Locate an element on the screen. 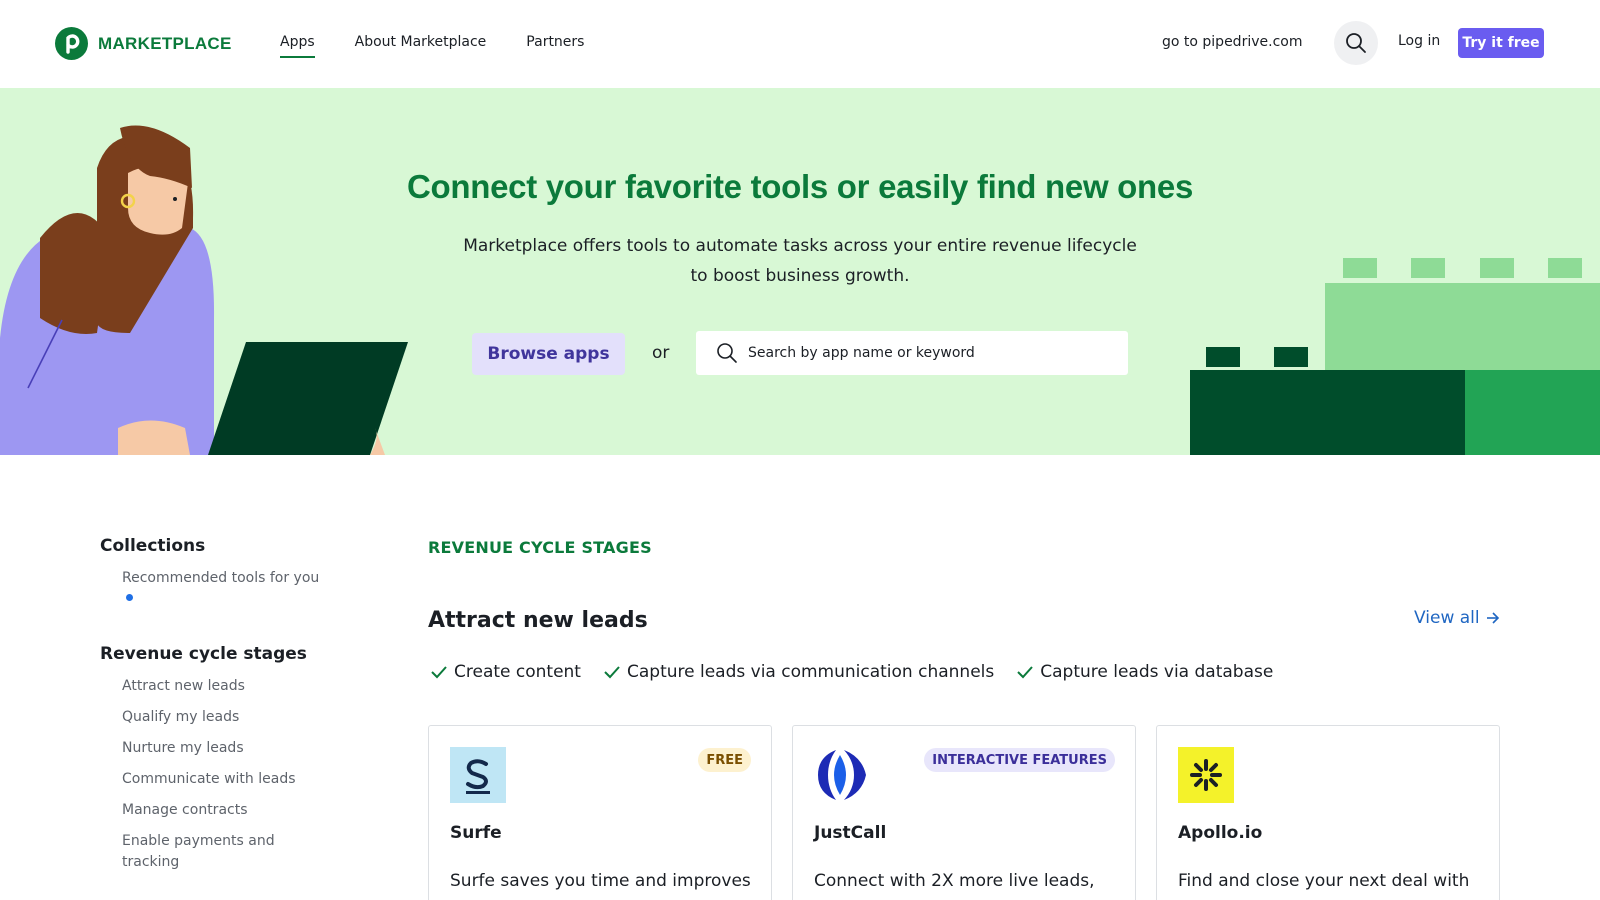  goto-pipedrive-link: go to pipedrive.com is located at coordinates (1232, 42).